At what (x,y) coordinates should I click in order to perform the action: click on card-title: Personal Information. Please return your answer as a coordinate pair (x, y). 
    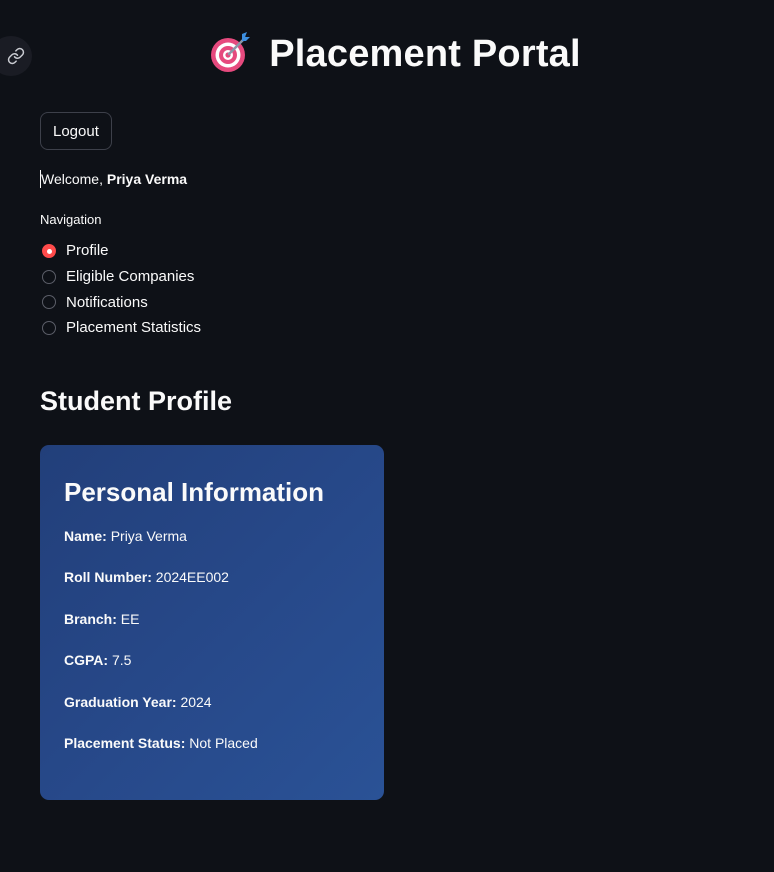
    Looking at the image, I should click on (194, 492).